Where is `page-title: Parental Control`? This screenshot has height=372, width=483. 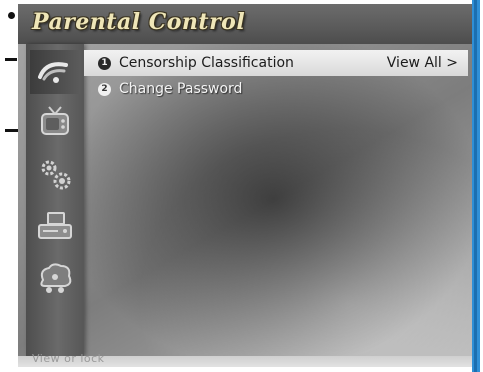 page-title: Parental Control is located at coordinates (139, 22).